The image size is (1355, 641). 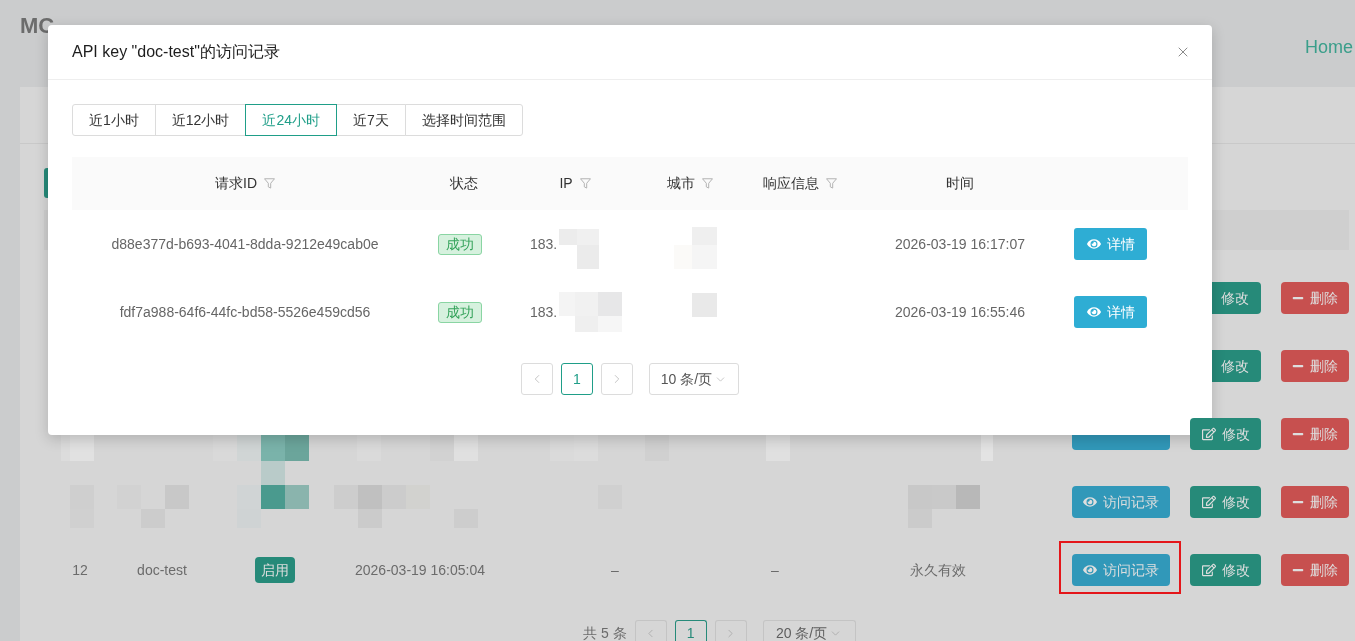 I want to click on time-range-tab: 选择时间范围, so click(x=463, y=120).